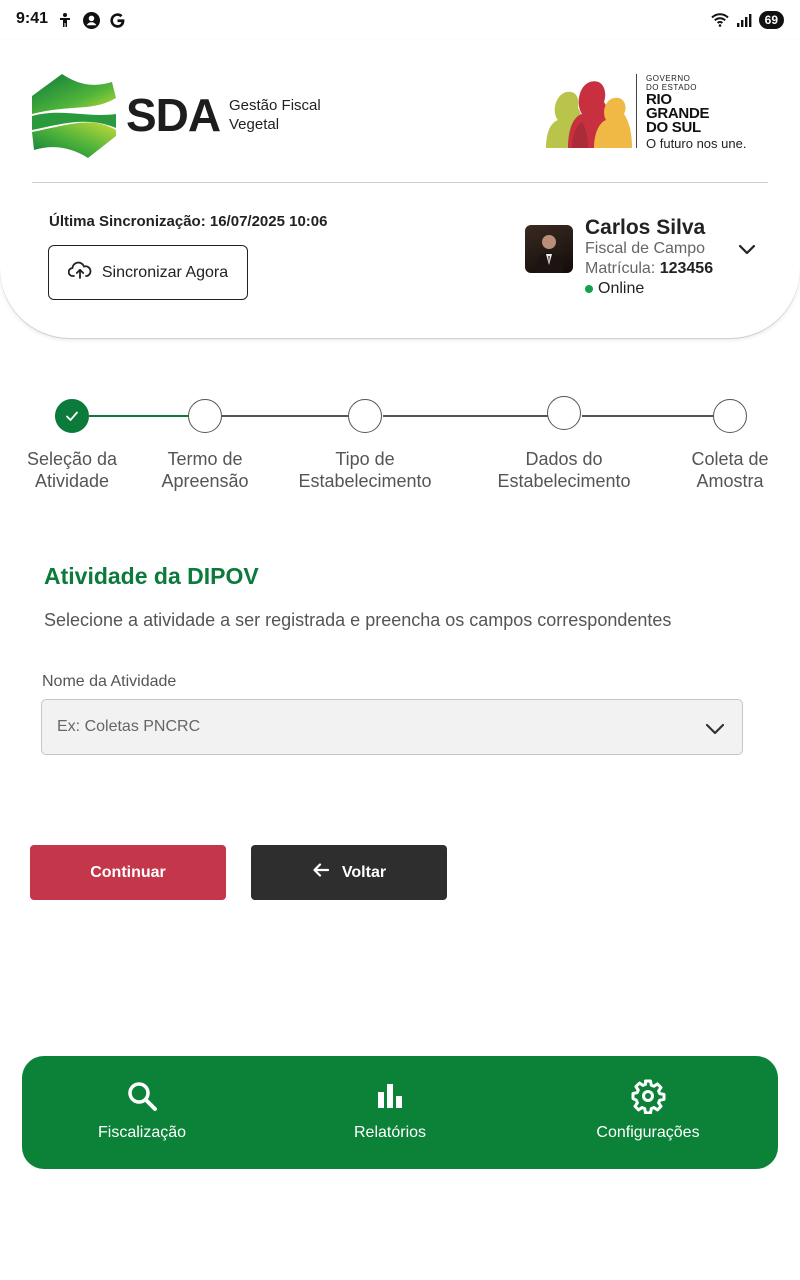 The image size is (800, 1280). Describe the element at coordinates (364, 872) in the screenshot. I see `back-button-label: Voltar` at that location.